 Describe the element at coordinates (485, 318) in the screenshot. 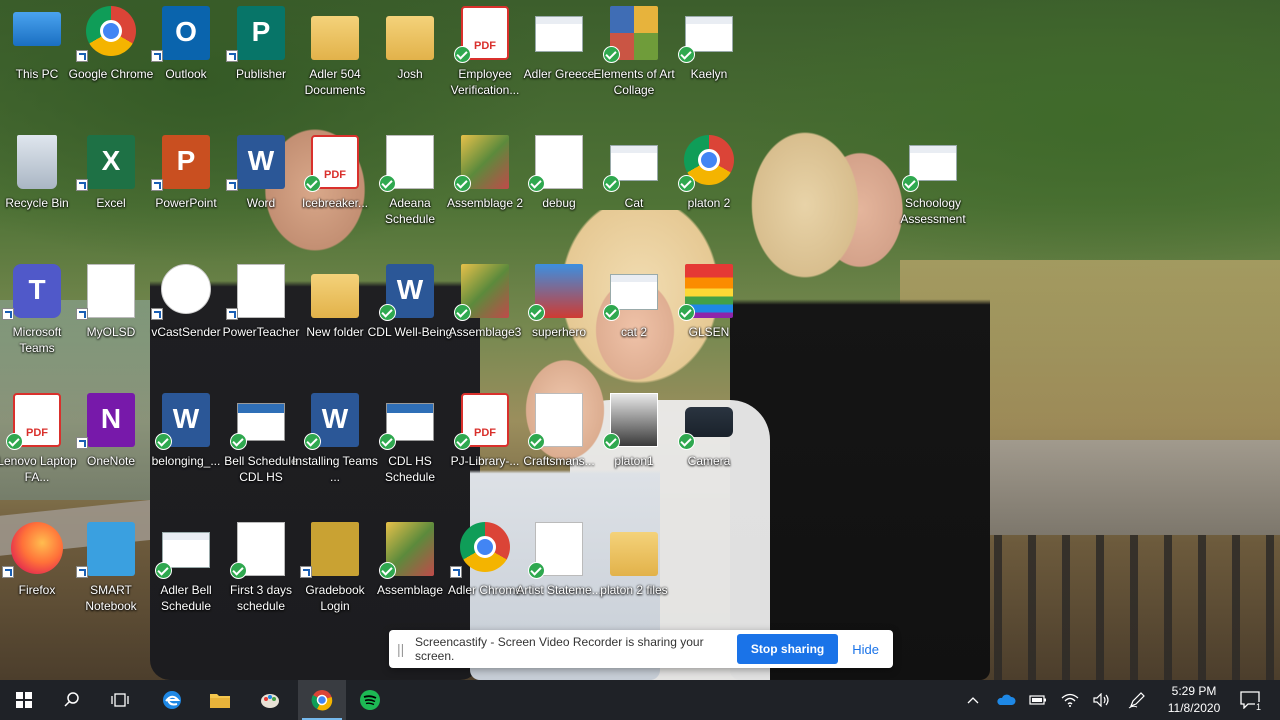

I see `desktop-icon-assemblage3: Assemblage3` at that location.